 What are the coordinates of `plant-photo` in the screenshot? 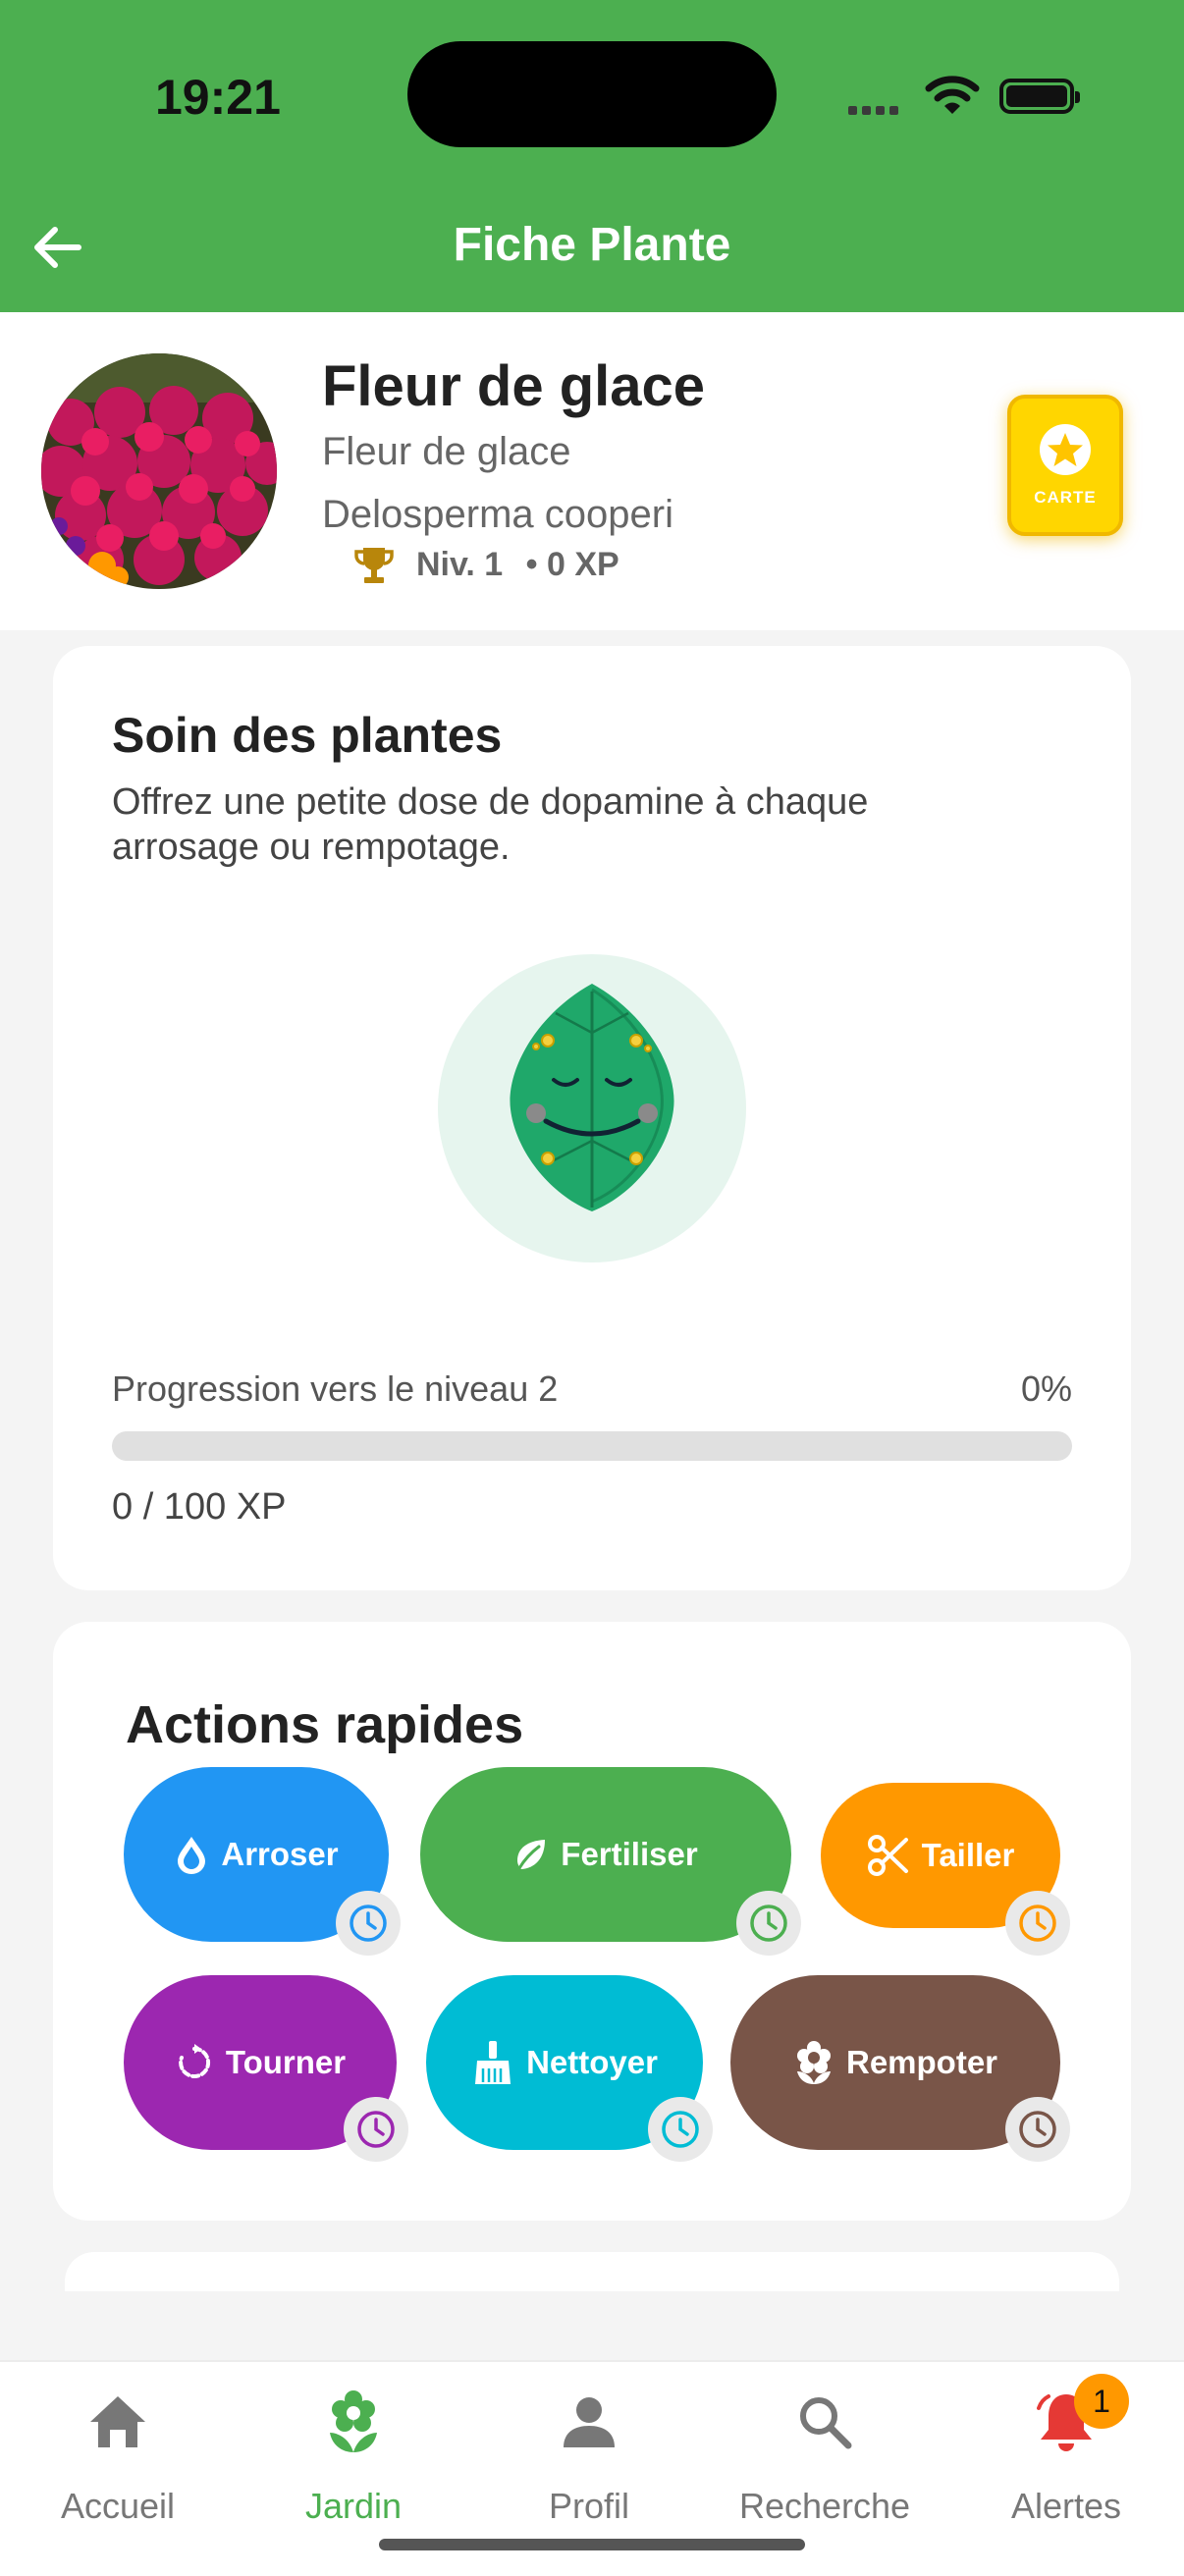 It's located at (159, 471).